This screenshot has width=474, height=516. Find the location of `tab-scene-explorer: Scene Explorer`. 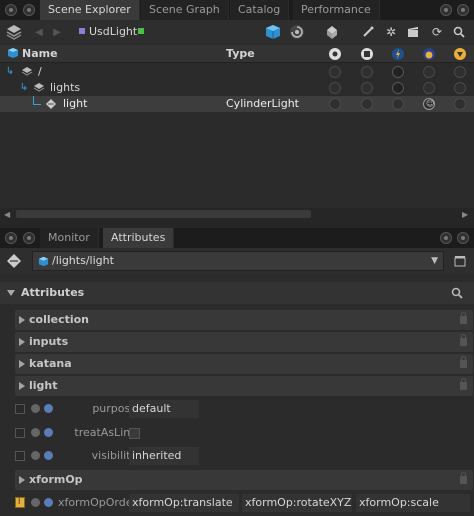

tab-scene-explorer: Scene Explorer is located at coordinates (90, 10).